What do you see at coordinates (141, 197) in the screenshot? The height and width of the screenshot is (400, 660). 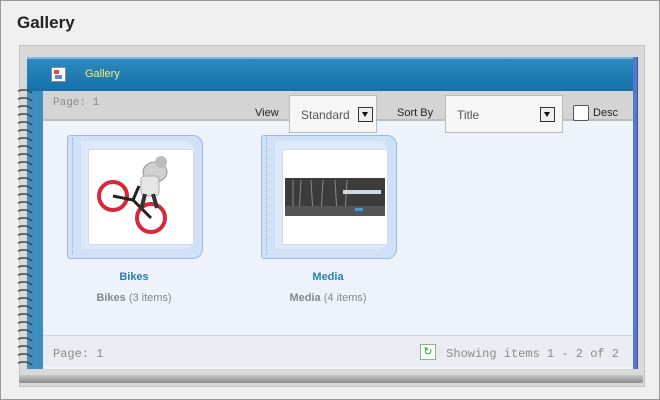 I see `bmx-rider-photo` at bounding box center [141, 197].